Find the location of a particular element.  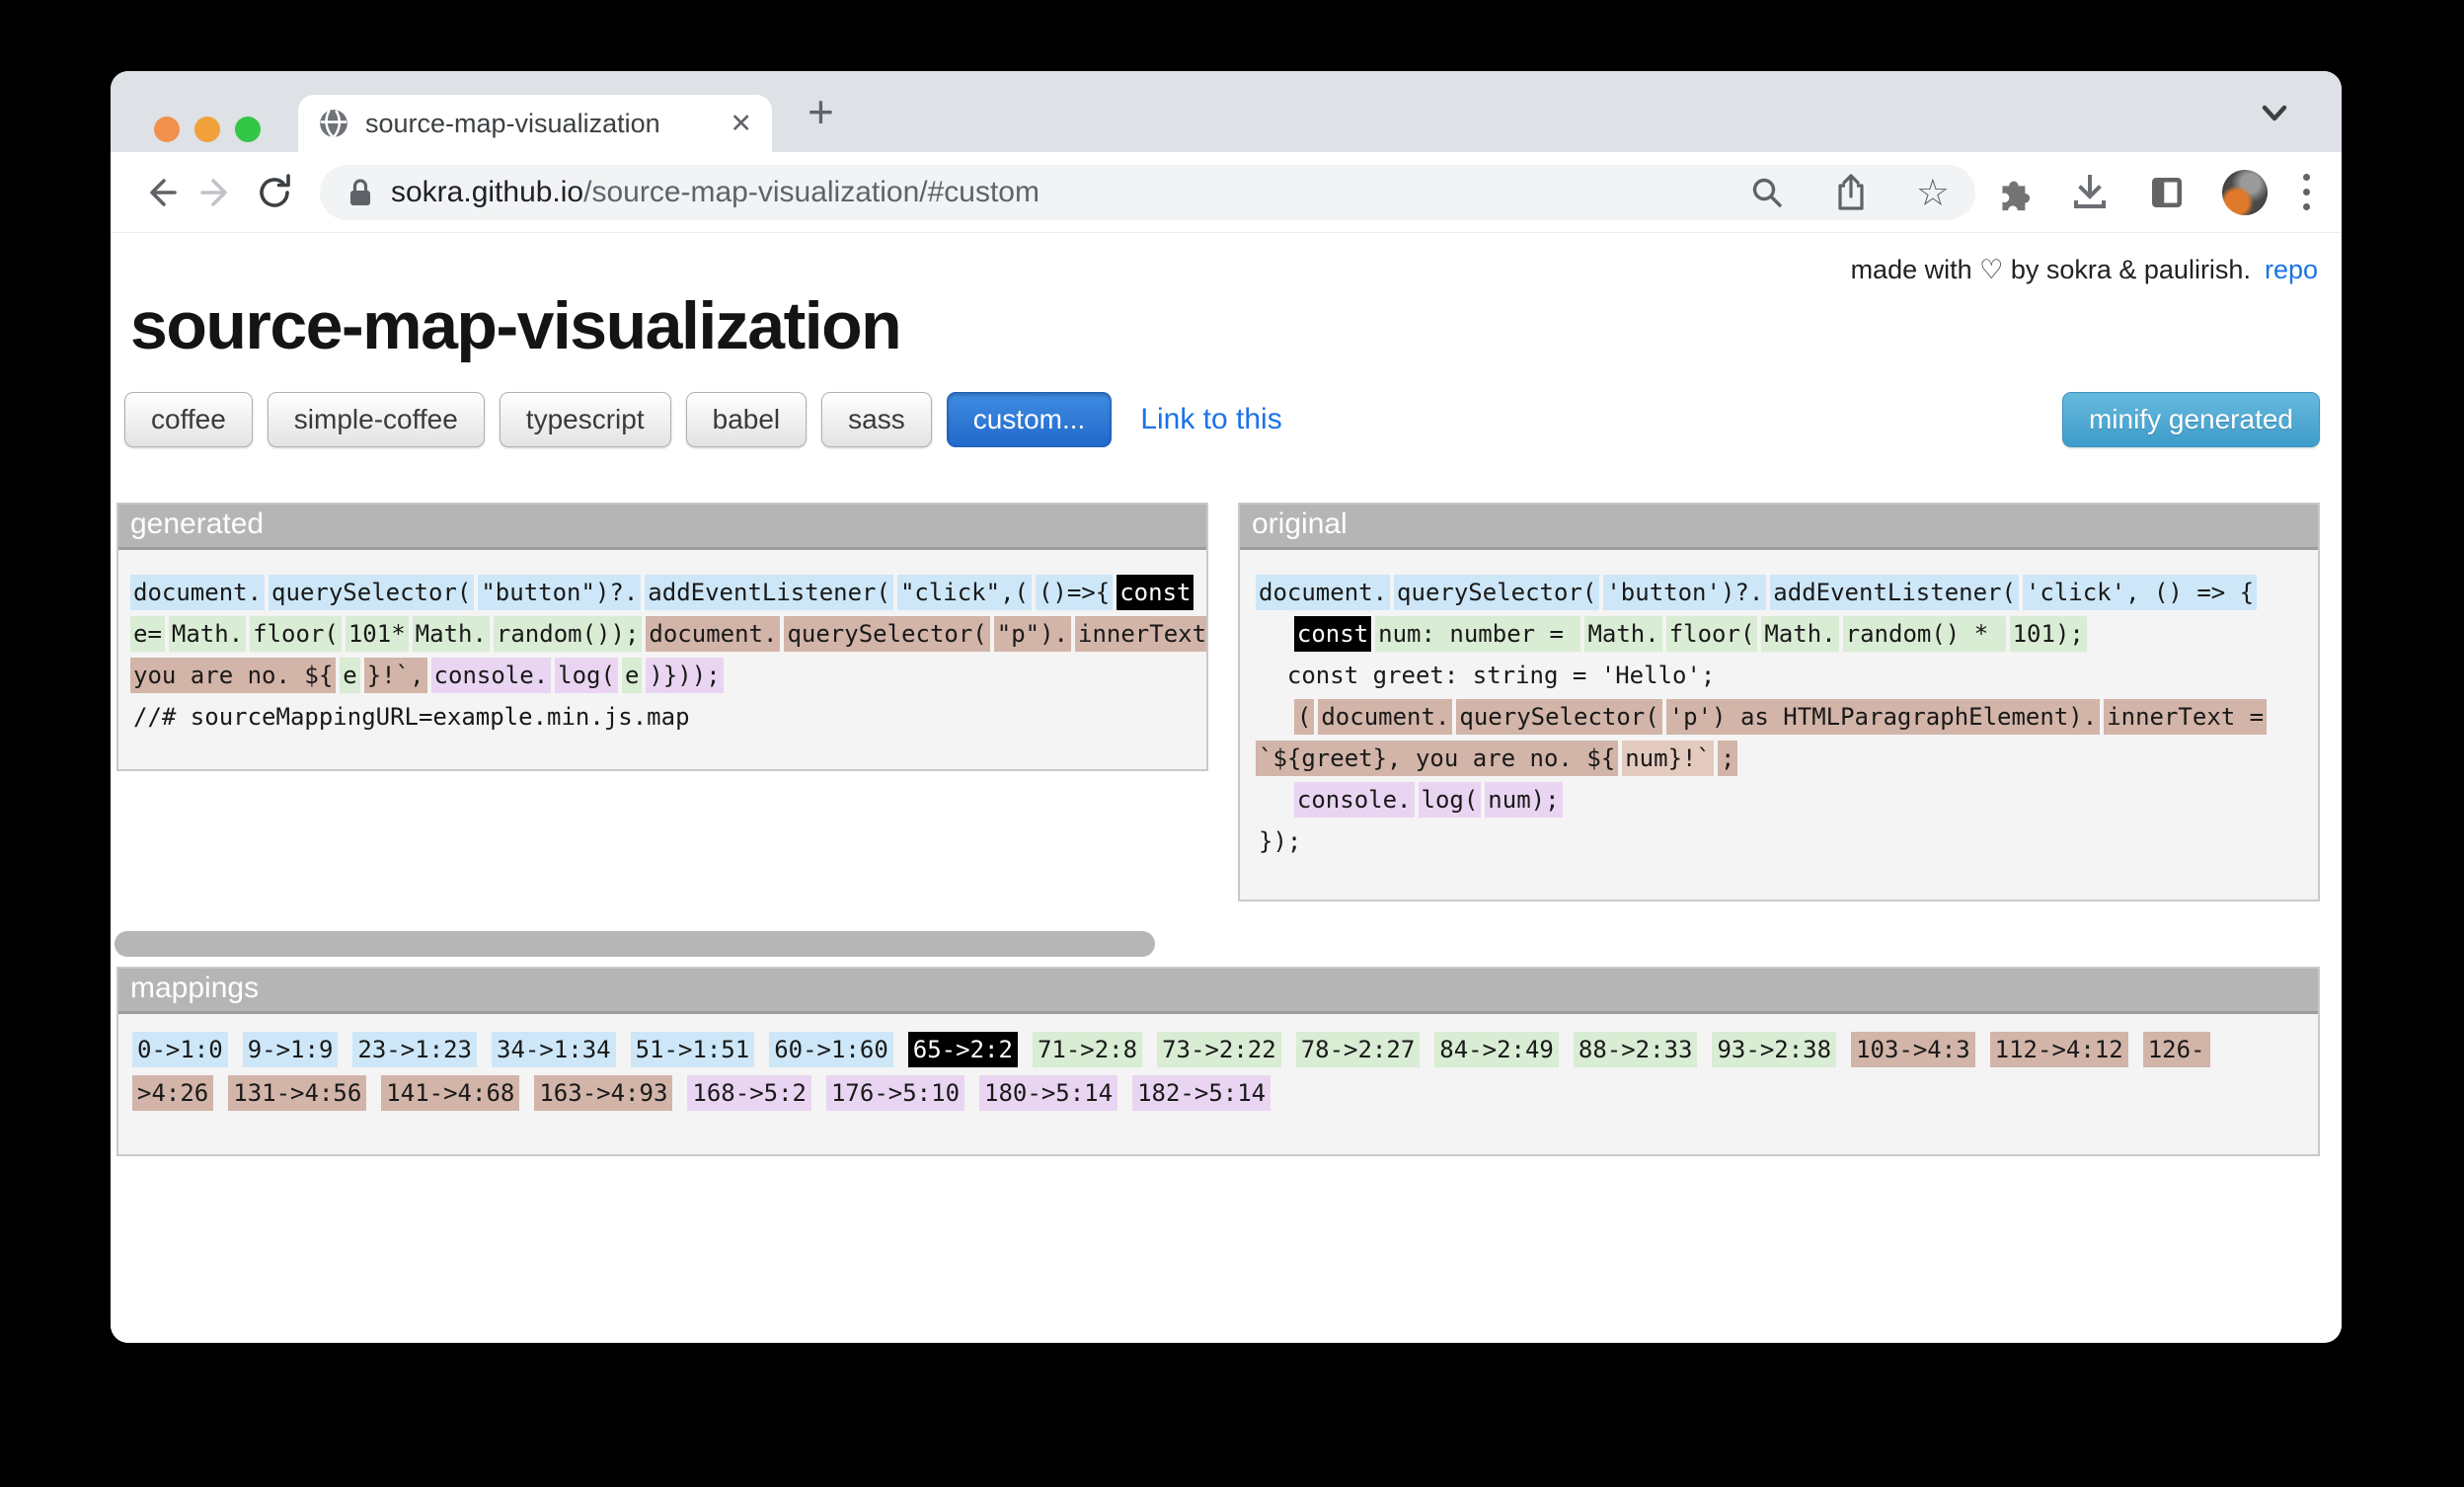

mapping-entry: 112->4:12 is located at coordinates (2058, 1050).